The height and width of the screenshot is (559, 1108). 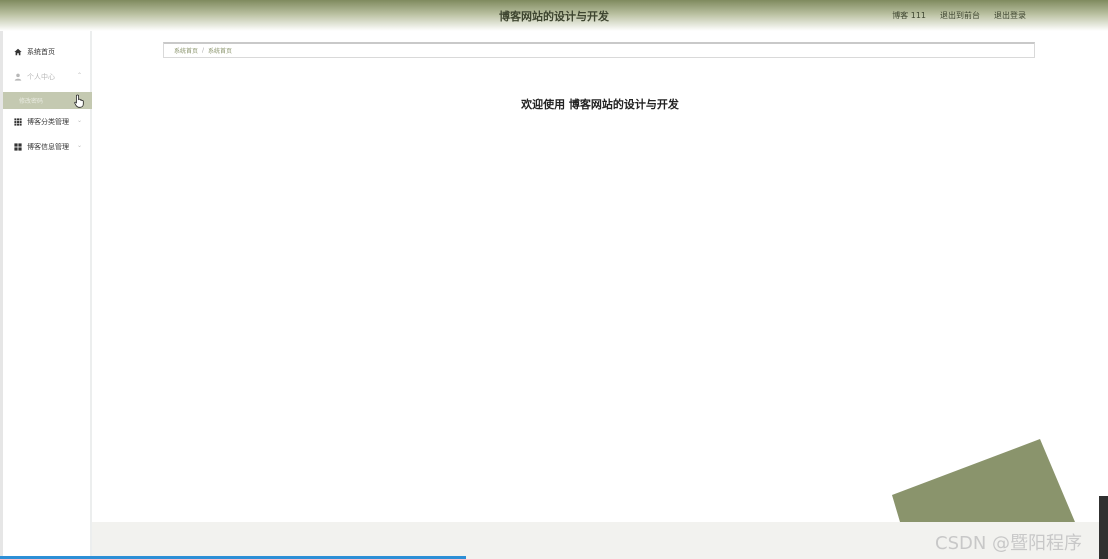 What do you see at coordinates (600, 104) in the screenshot?
I see `welcome-message: 欢迎使用 博客网站的设计与开发` at bounding box center [600, 104].